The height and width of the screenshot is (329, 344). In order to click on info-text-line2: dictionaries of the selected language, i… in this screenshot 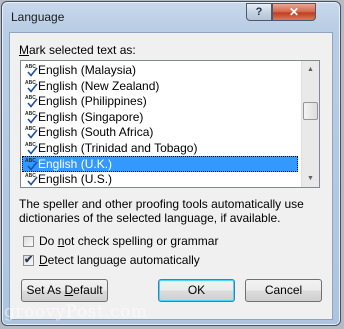, I will do `click(150, 218)`.